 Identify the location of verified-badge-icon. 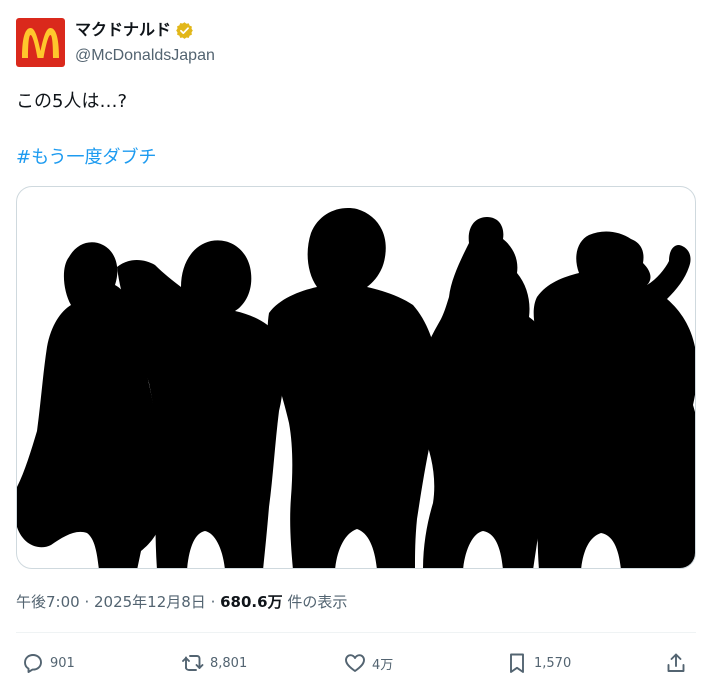
(184, 30).